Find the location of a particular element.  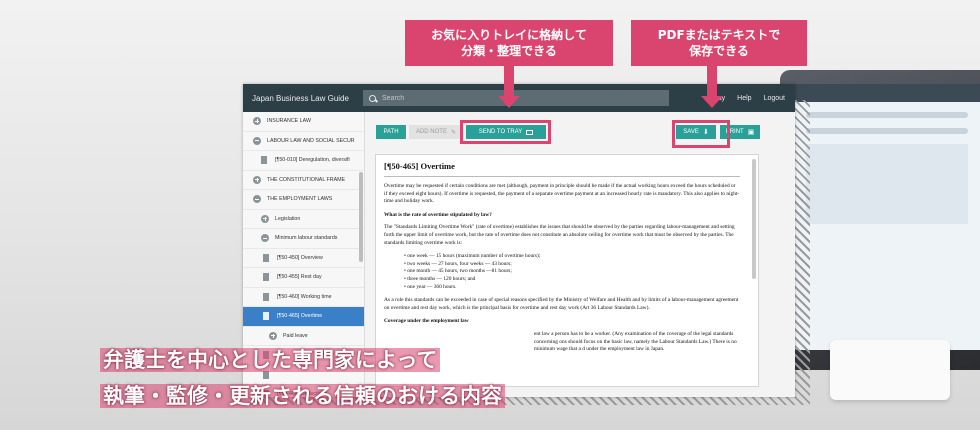

save-callout-line1: PDFまたはテキストで is located at coordinates (719, 35).